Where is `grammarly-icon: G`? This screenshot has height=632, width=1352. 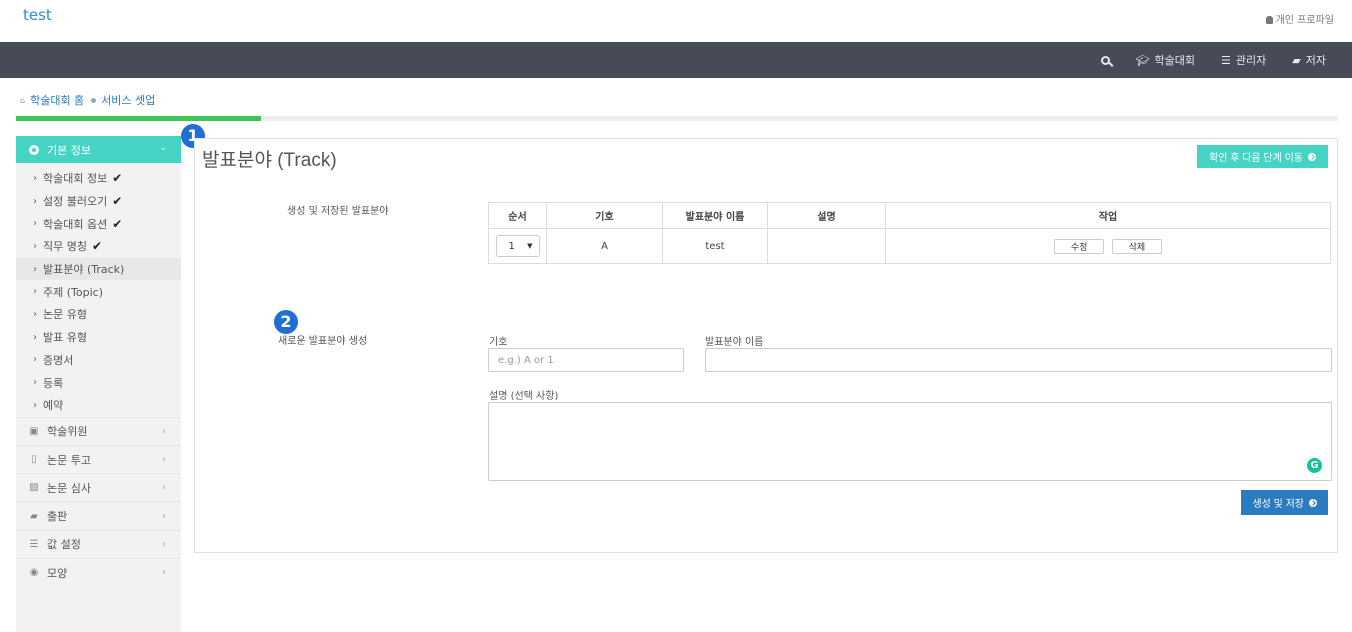 grammarly-icon: G is located at coordinates (1314, 465).